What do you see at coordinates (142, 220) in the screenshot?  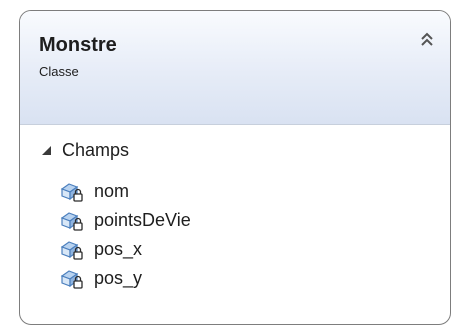 I see `field-label: pointsDeVie` at bounding box center [142, 220].